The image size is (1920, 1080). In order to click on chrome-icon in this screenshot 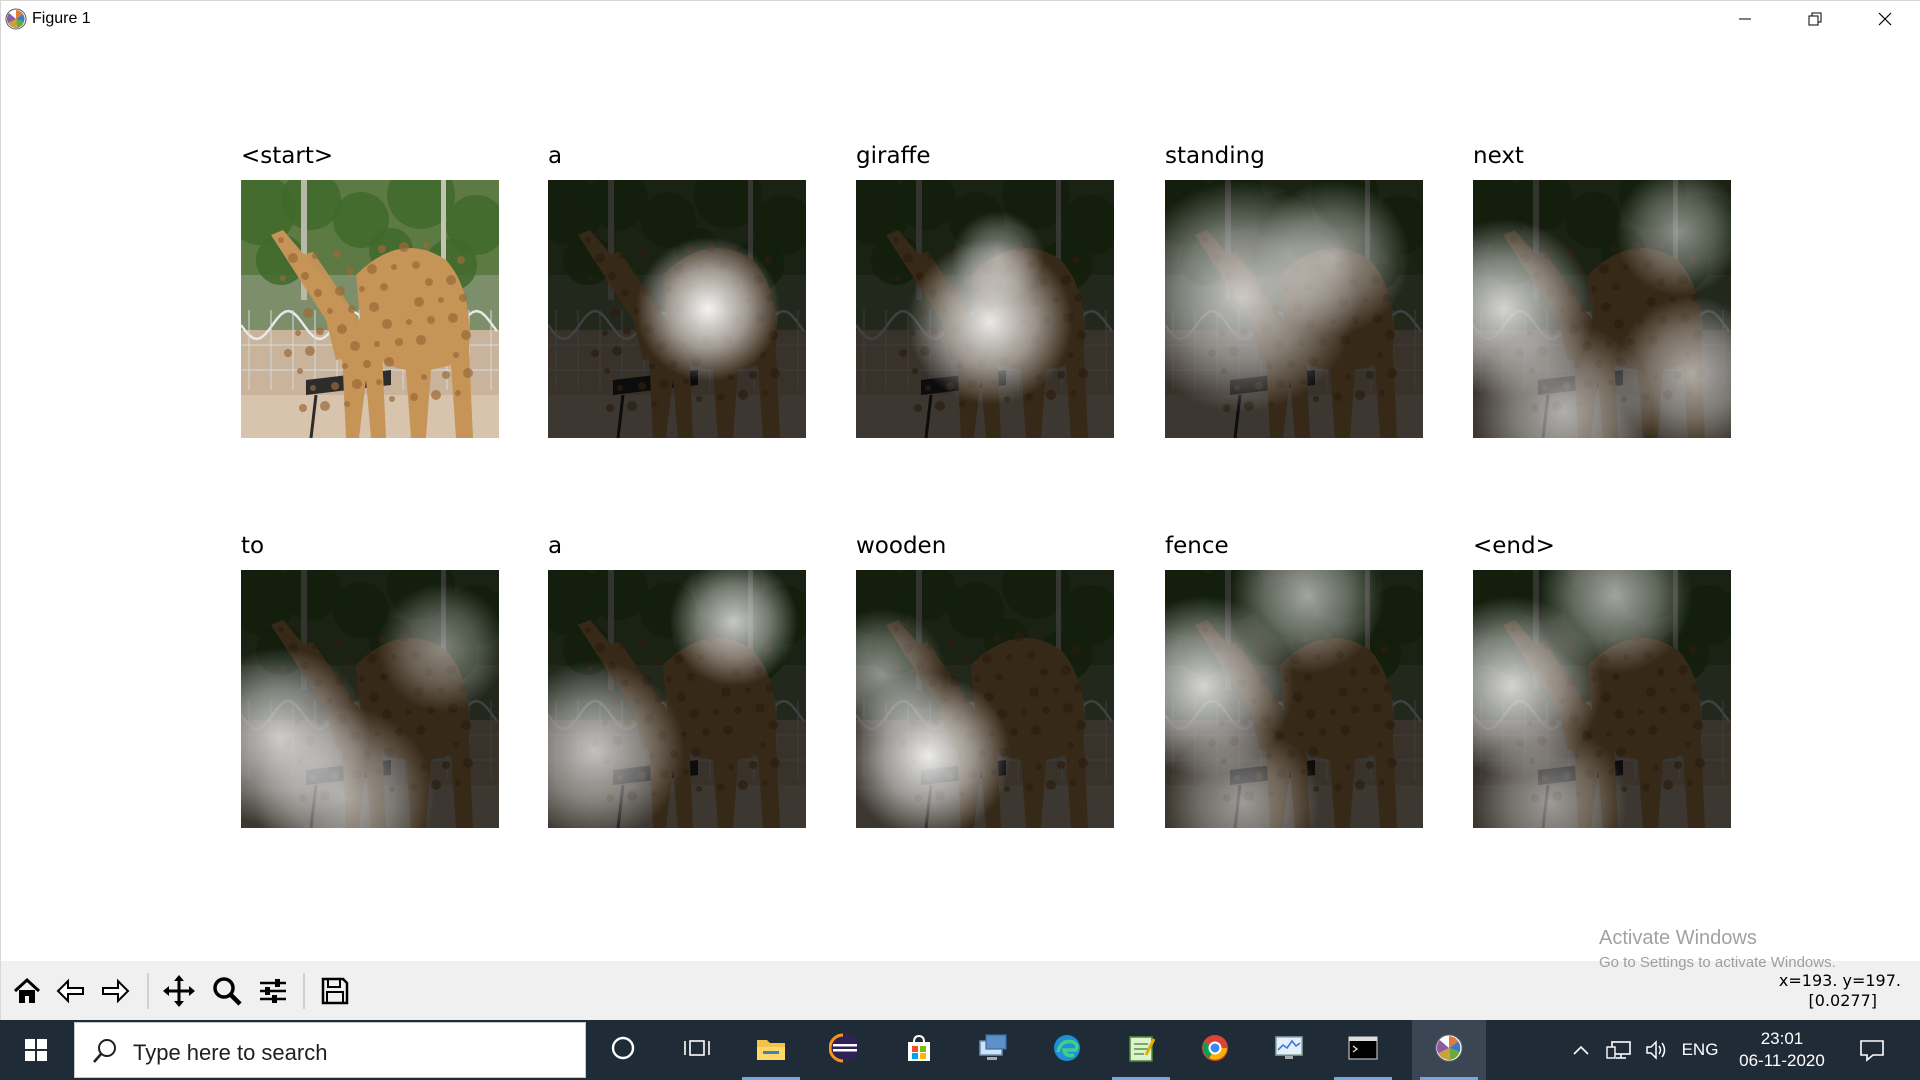, I will do `click(1215, 1050)`.